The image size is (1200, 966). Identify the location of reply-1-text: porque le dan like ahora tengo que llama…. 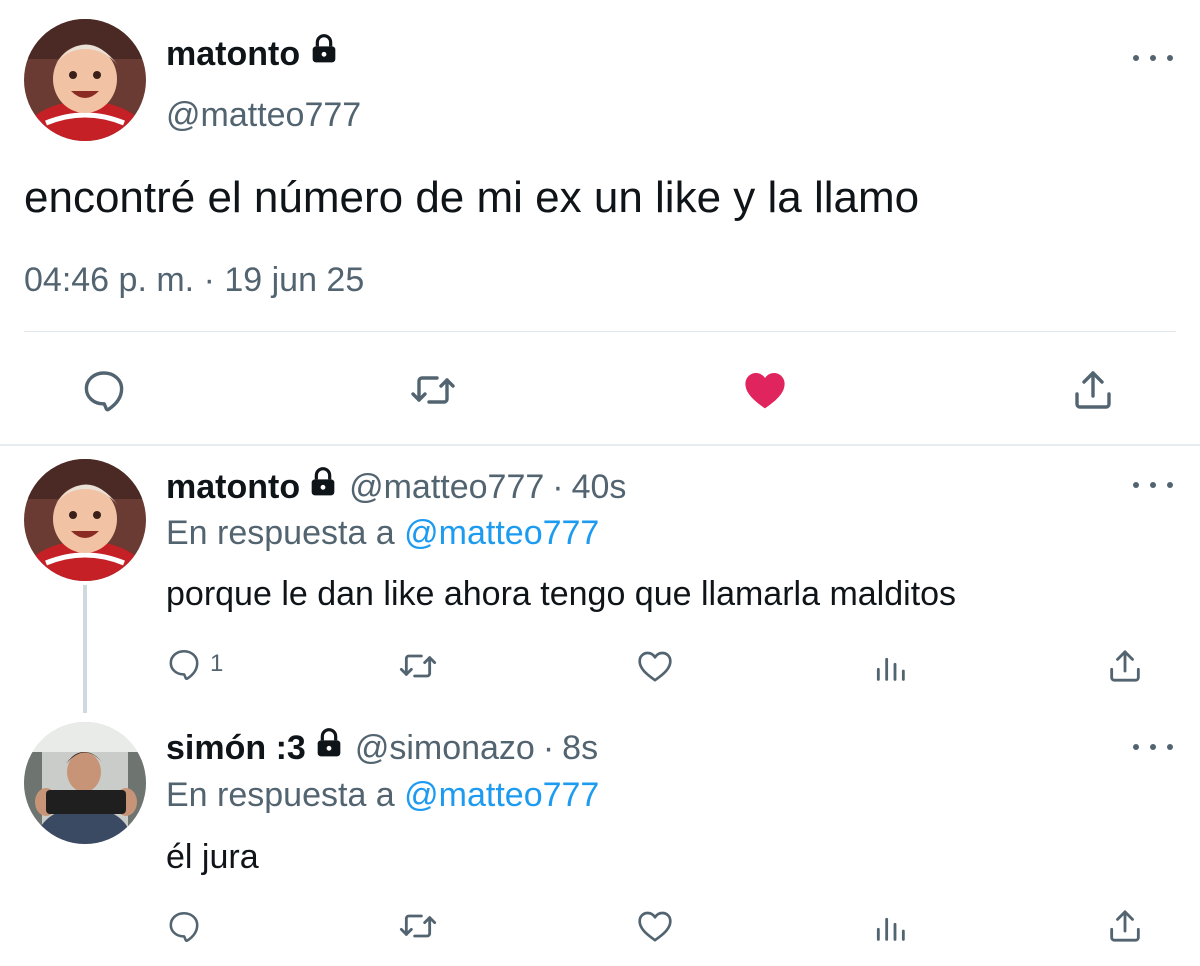
(561, 594).